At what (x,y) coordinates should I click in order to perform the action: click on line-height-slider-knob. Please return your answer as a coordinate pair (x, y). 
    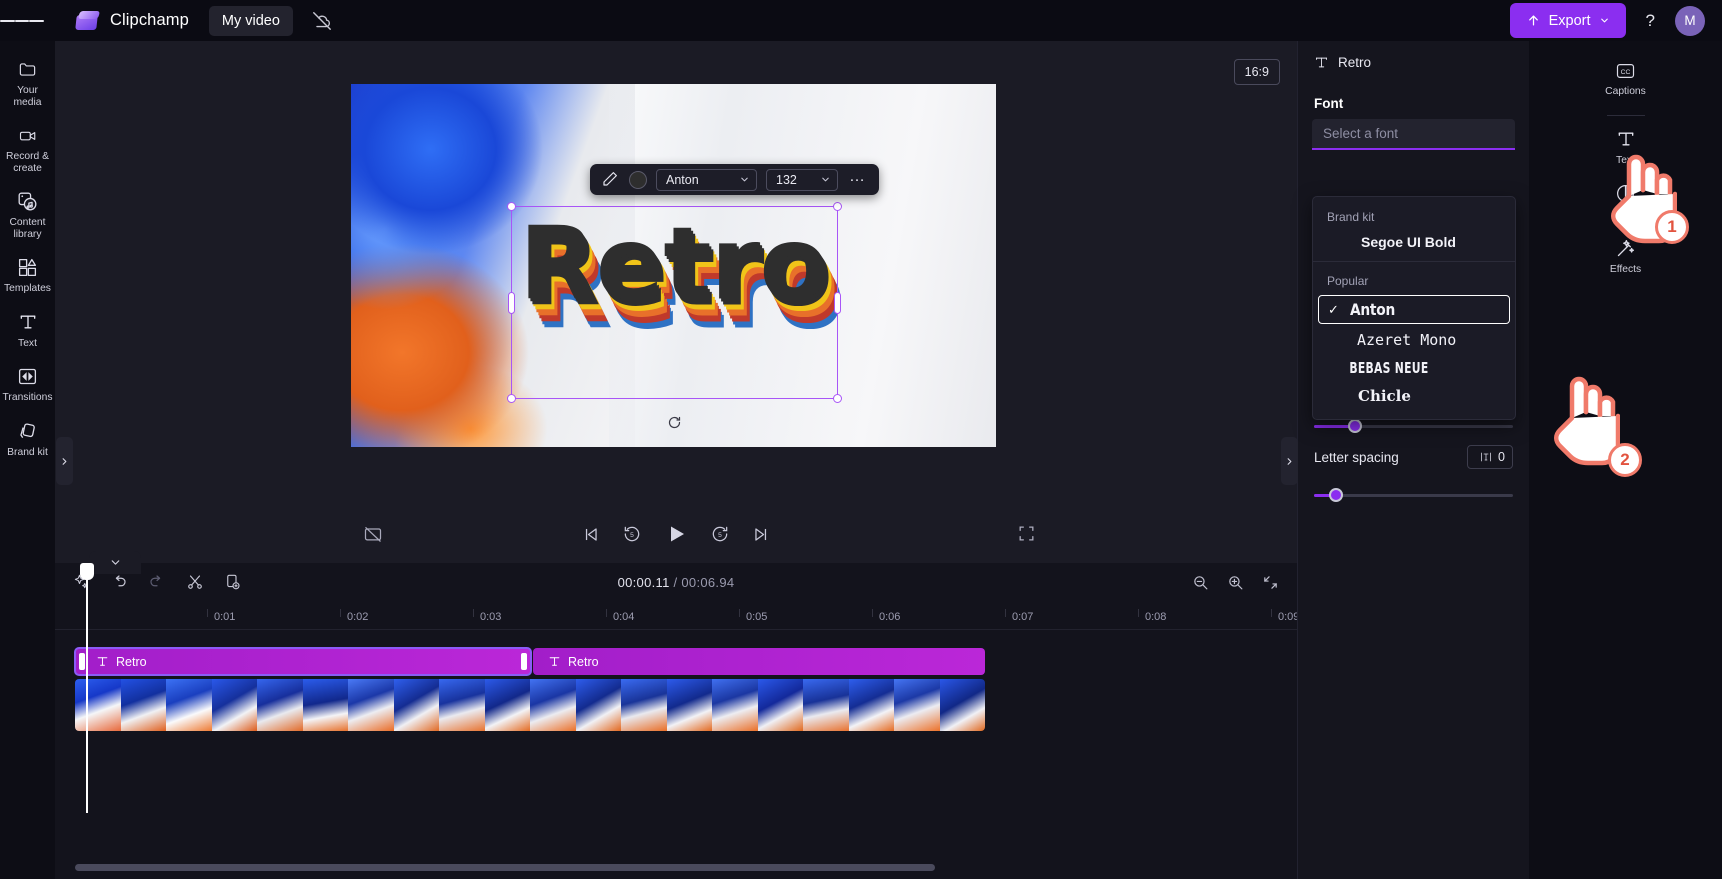
    Looking at the image, I should click on (1355, 426).